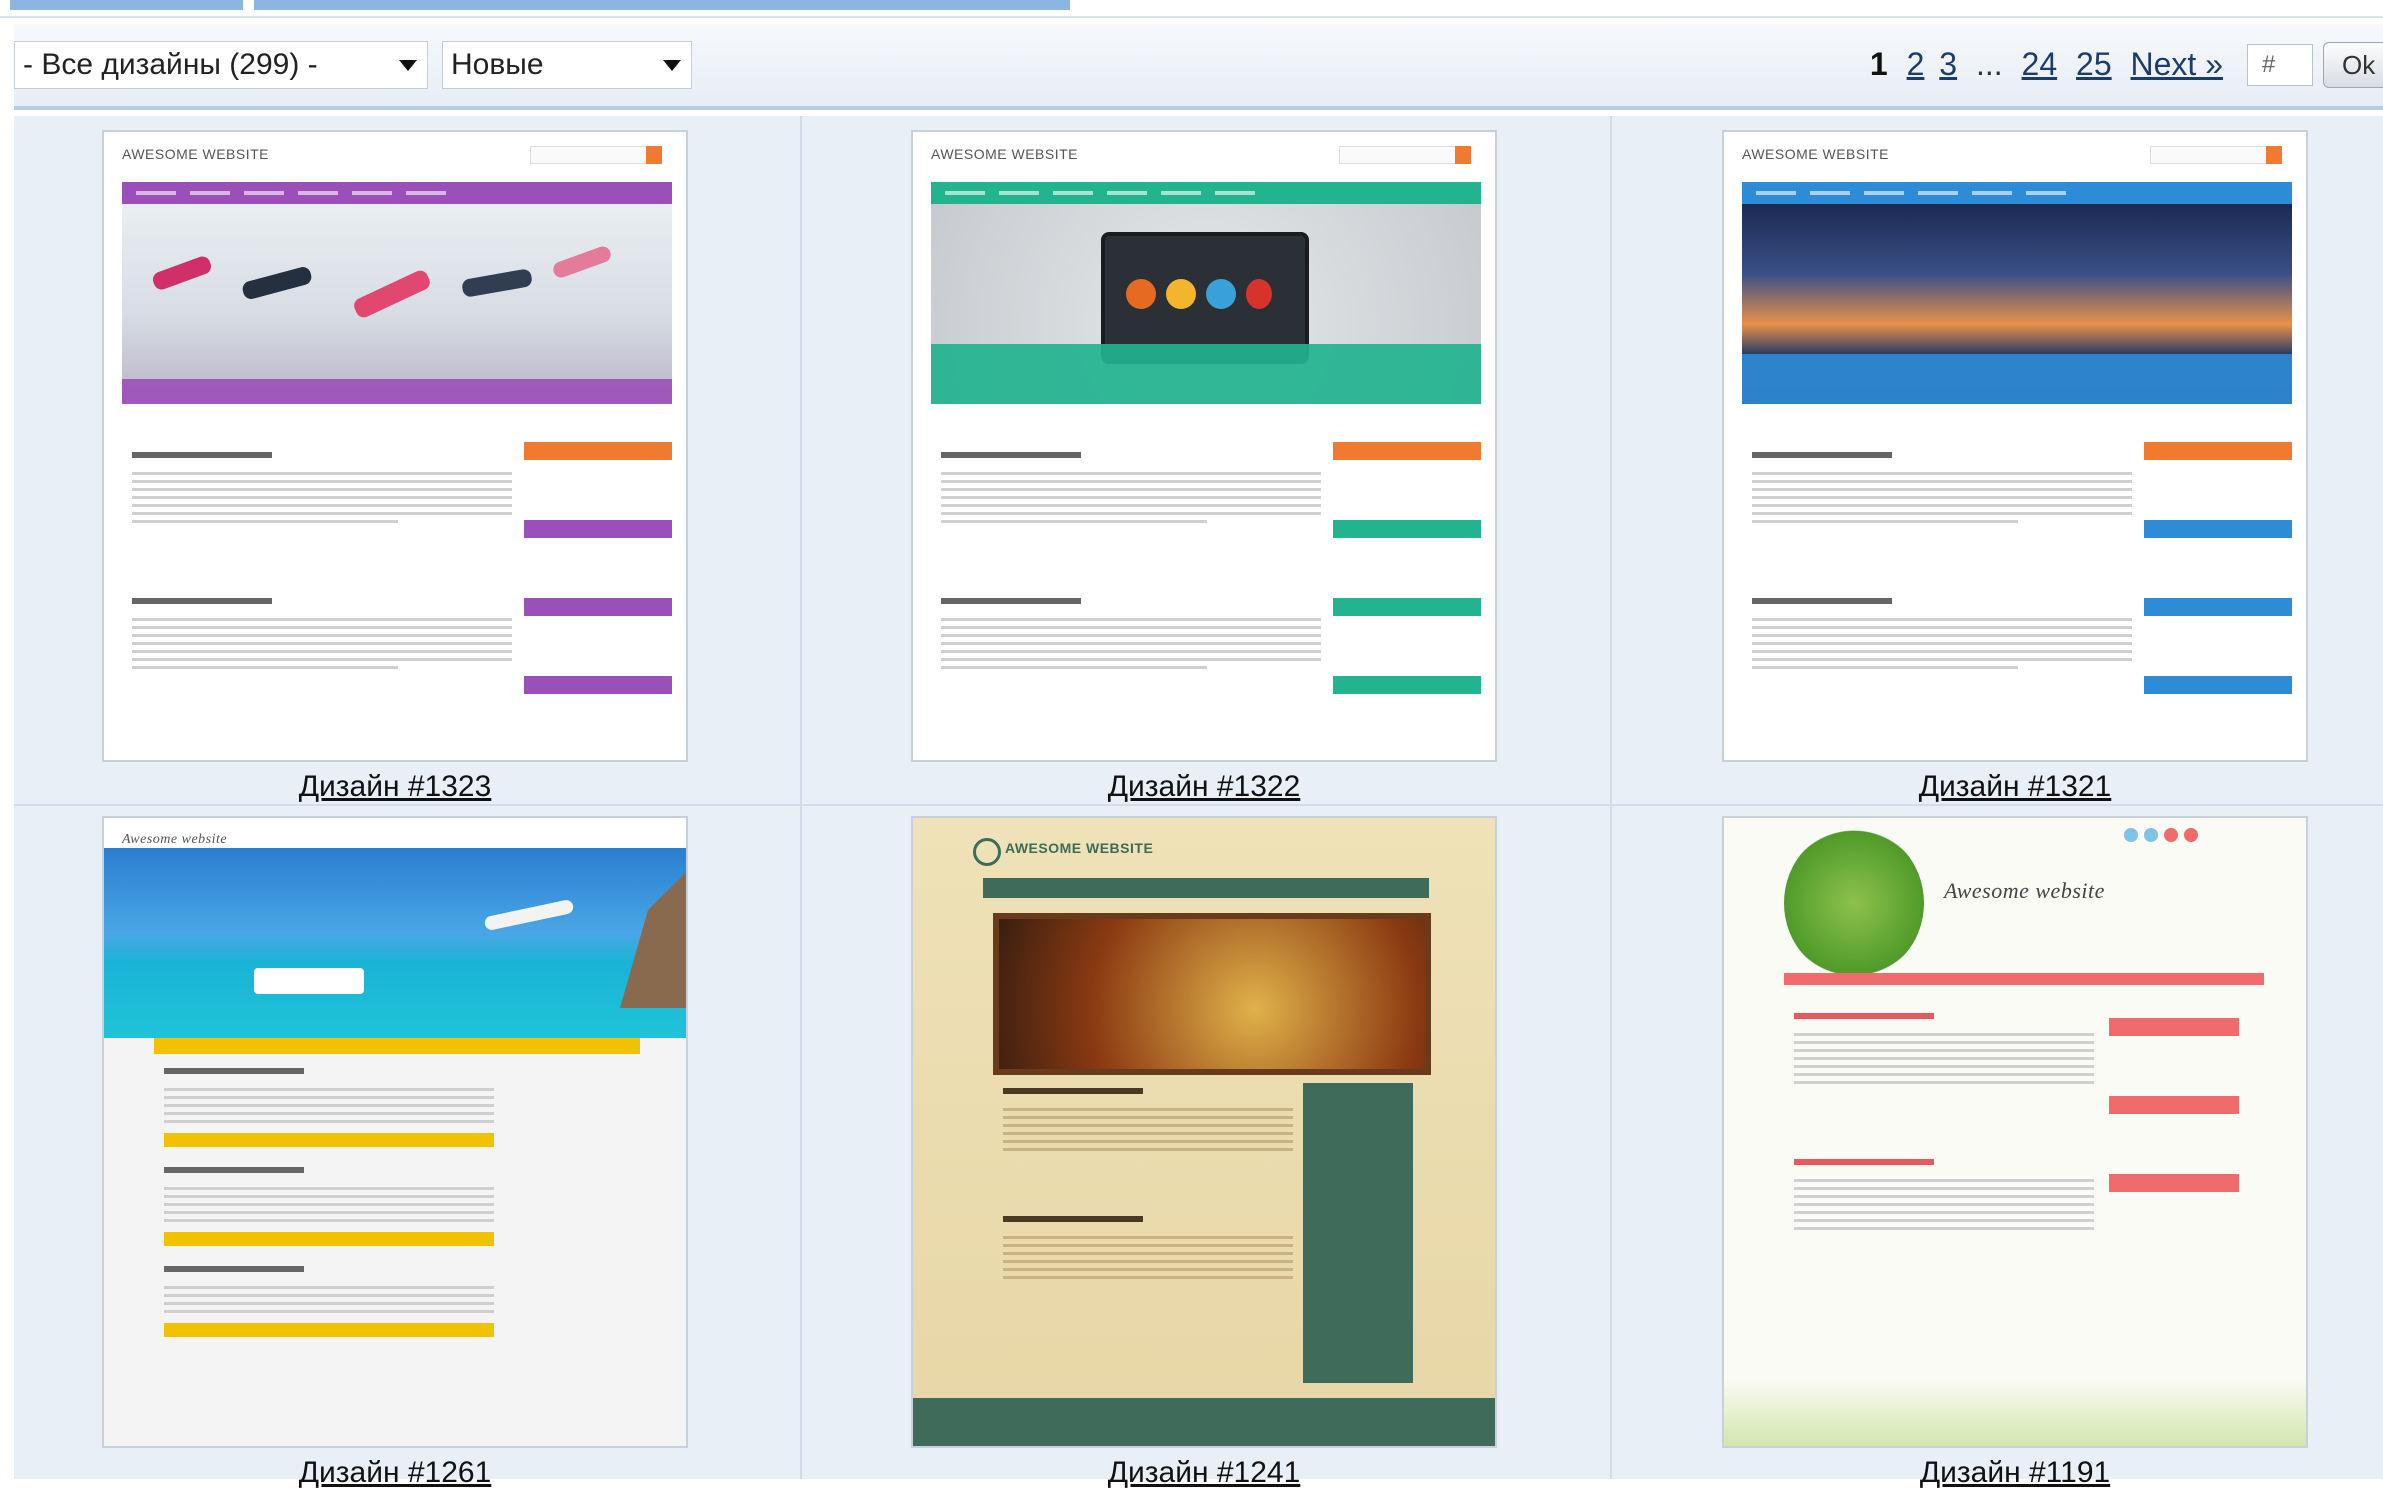 This screenshot has height=1490, width=2383. I want to click on design-caption-link: Дизайн #1261, so click(395, 1473).